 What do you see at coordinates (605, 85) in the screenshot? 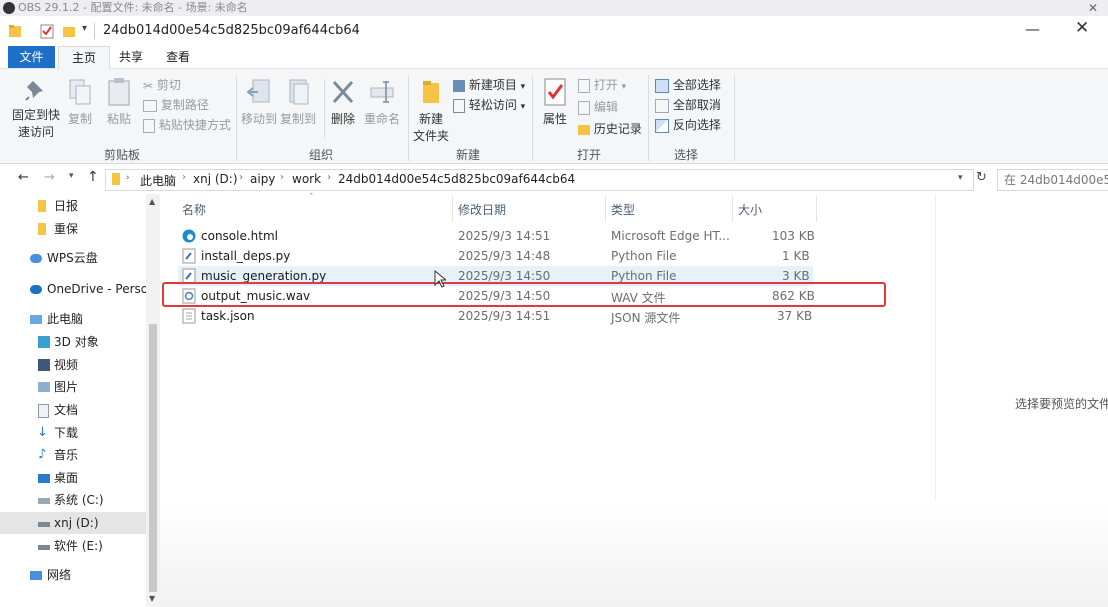
I see `open-label: 打开` at bounding box center [605, 85].